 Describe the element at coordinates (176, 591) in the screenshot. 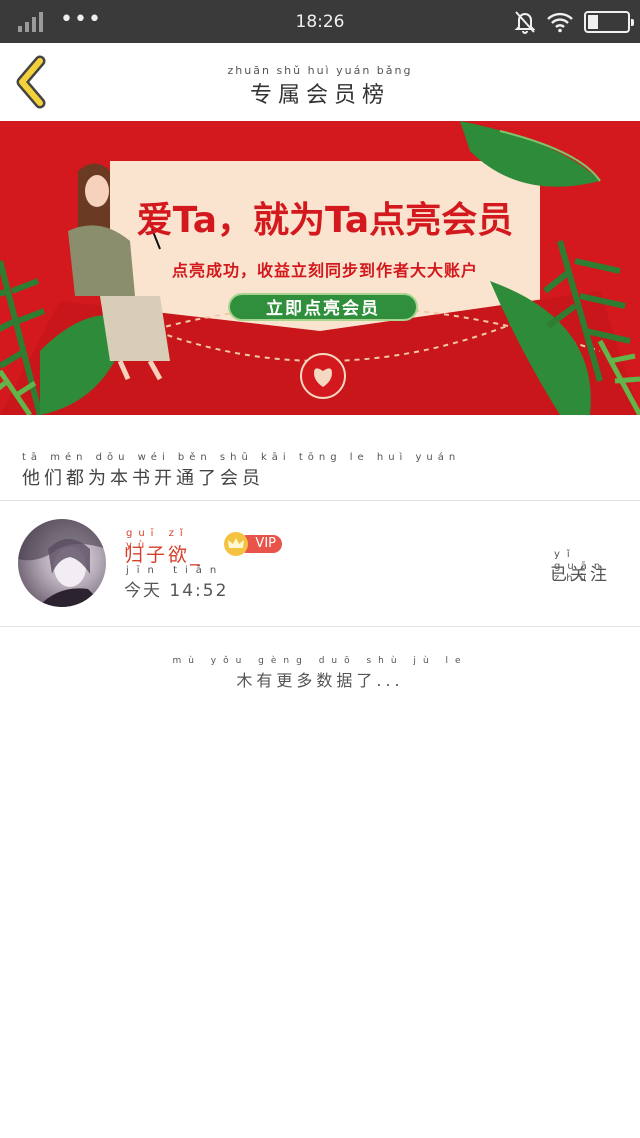

I see `member-time-text: 今天 14:52` at that location.